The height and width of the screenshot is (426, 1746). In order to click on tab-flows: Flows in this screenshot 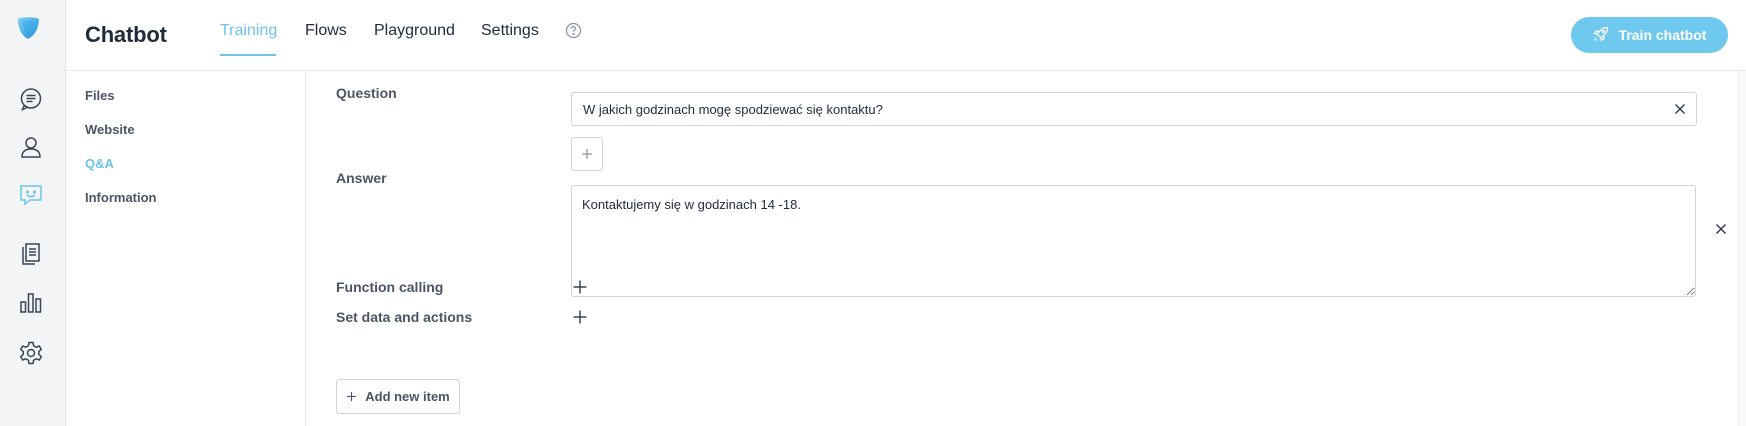, I will do `click(326, 31)`.